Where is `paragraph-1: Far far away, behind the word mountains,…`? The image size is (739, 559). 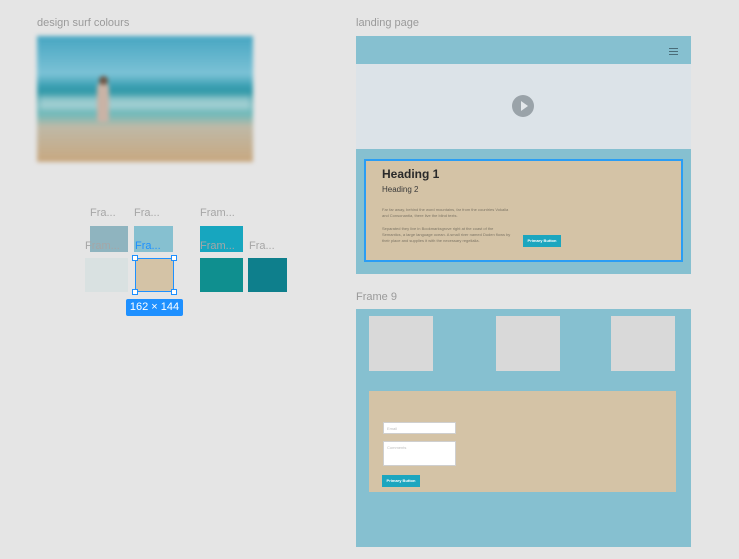 paragraph-1: Far far away, behind the word mountains,… is located at coordinates (445, 212).